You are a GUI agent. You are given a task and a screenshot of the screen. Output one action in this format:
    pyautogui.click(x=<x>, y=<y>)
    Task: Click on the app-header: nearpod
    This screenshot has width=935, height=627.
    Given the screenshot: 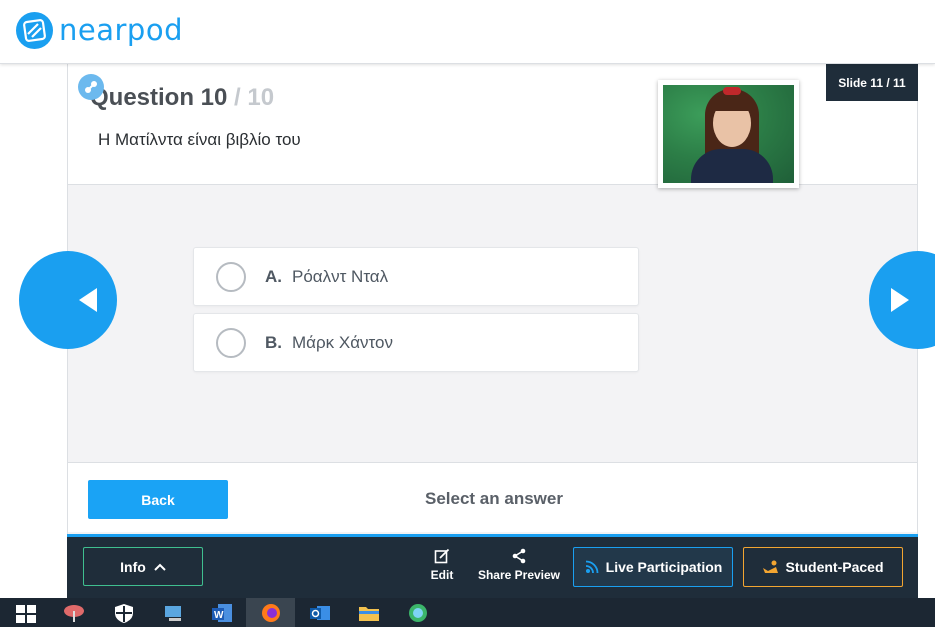 What is the action you would take?
    pyautogui.click(x=467, y=32)
    